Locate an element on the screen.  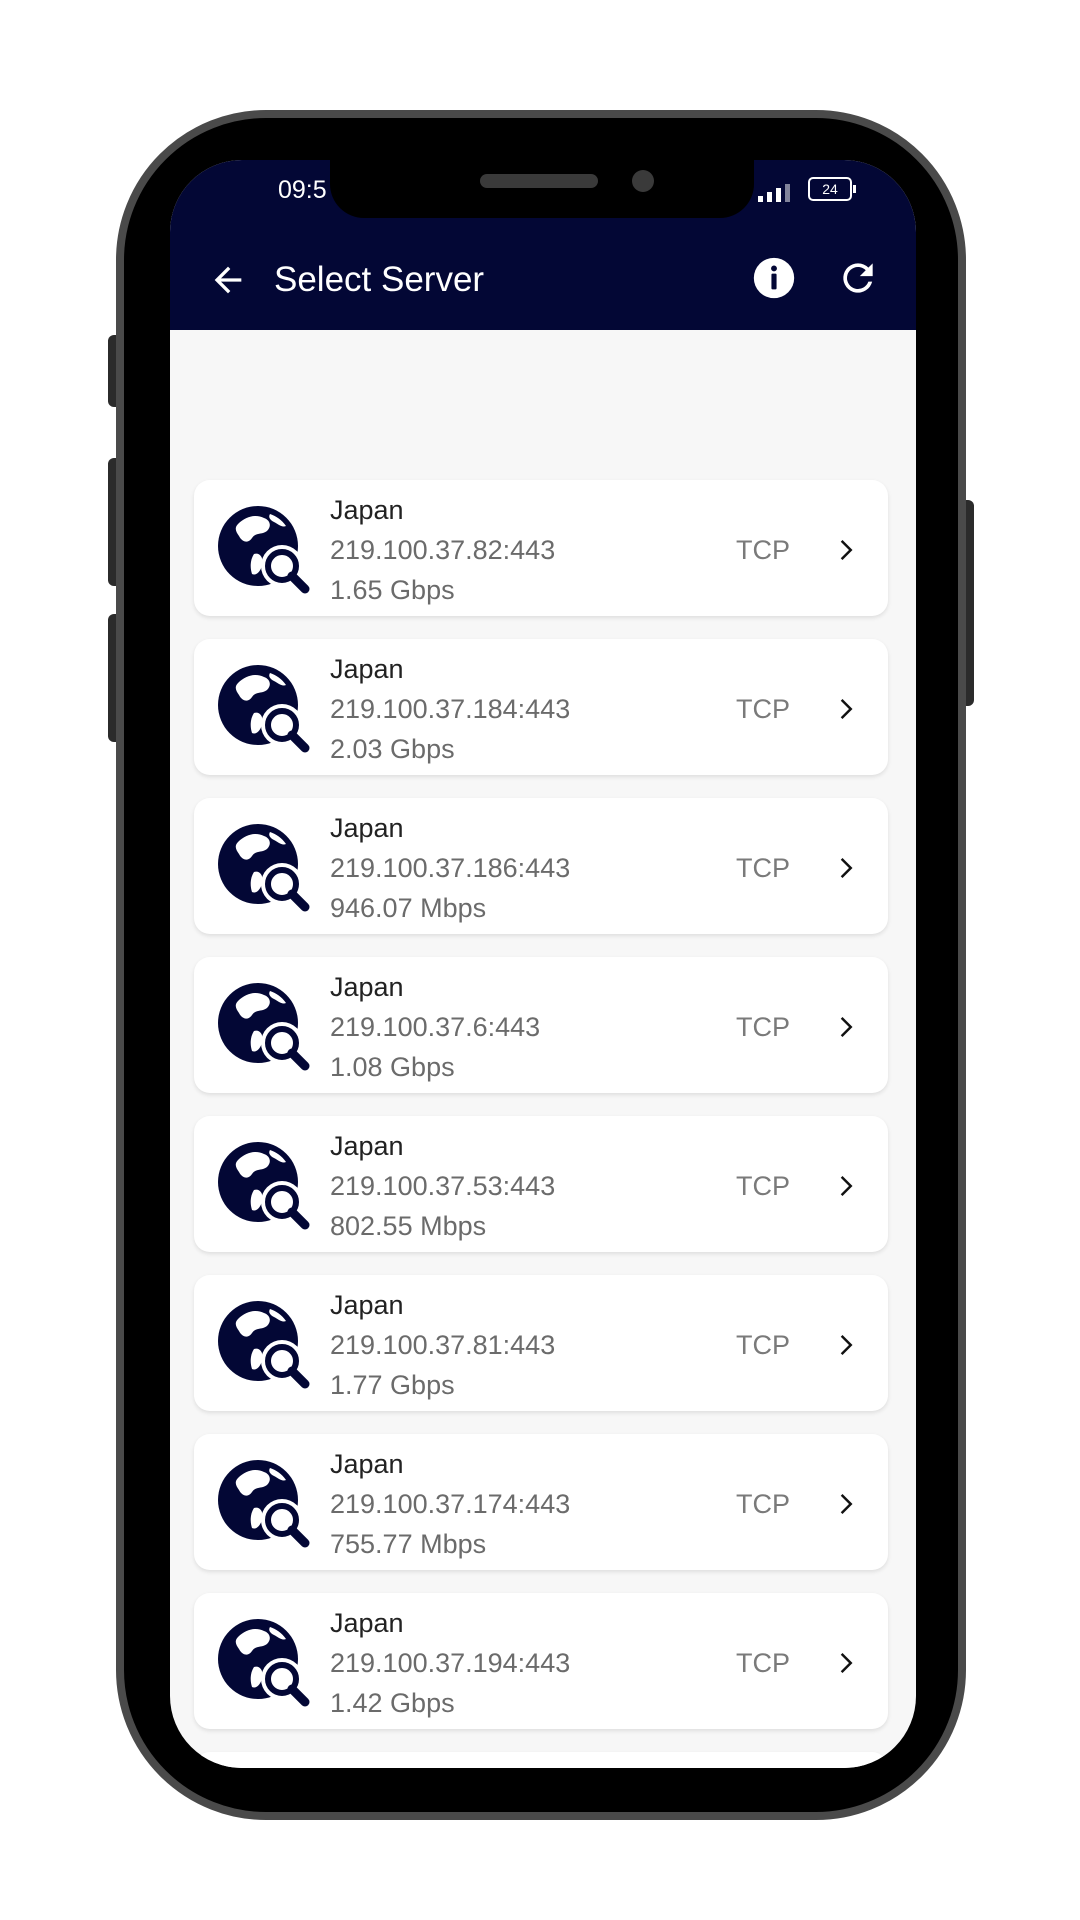
server-card: Japan 219.100.37.81:443 1.77 Gbps TCP is located at coordinates (541, 1343).